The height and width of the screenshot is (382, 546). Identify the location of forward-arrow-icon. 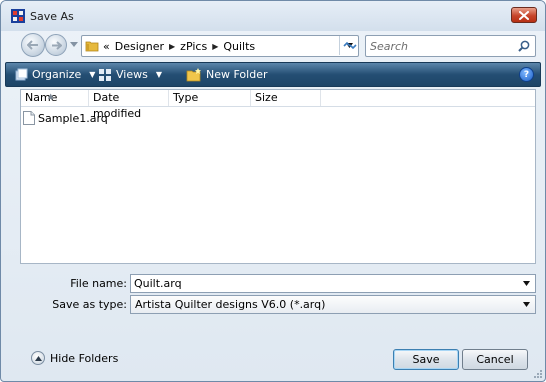
(56, 45).